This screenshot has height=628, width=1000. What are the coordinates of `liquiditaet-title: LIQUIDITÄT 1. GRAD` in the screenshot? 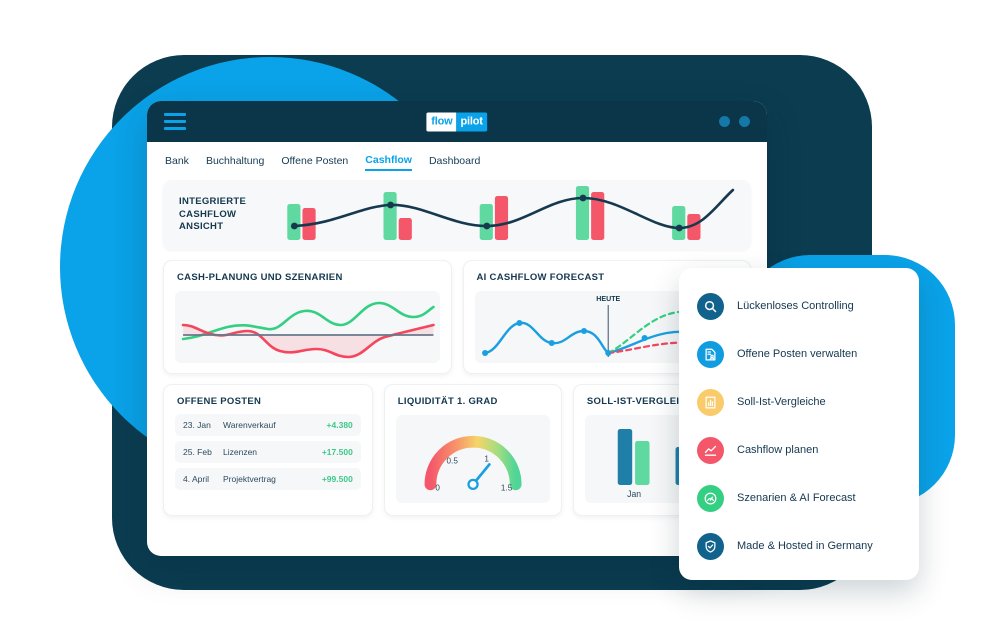 It's located at (447, 401).